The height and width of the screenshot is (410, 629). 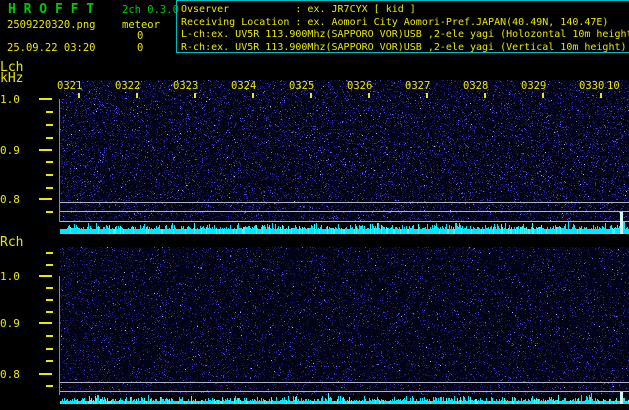 I want to click on time-label-0323: 0323, so click(x=186, y=86).